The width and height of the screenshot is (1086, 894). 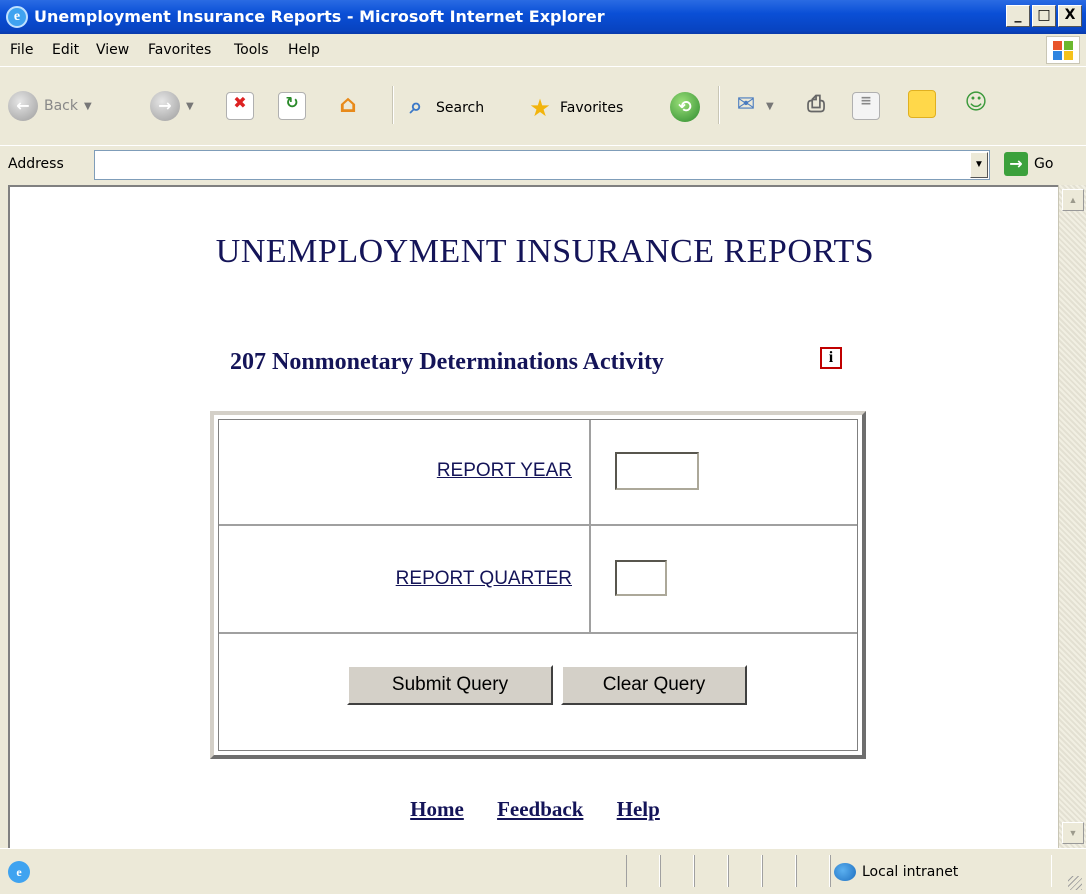 I want to click on status-bar: e Local intranet, so click(x=543, y=871).